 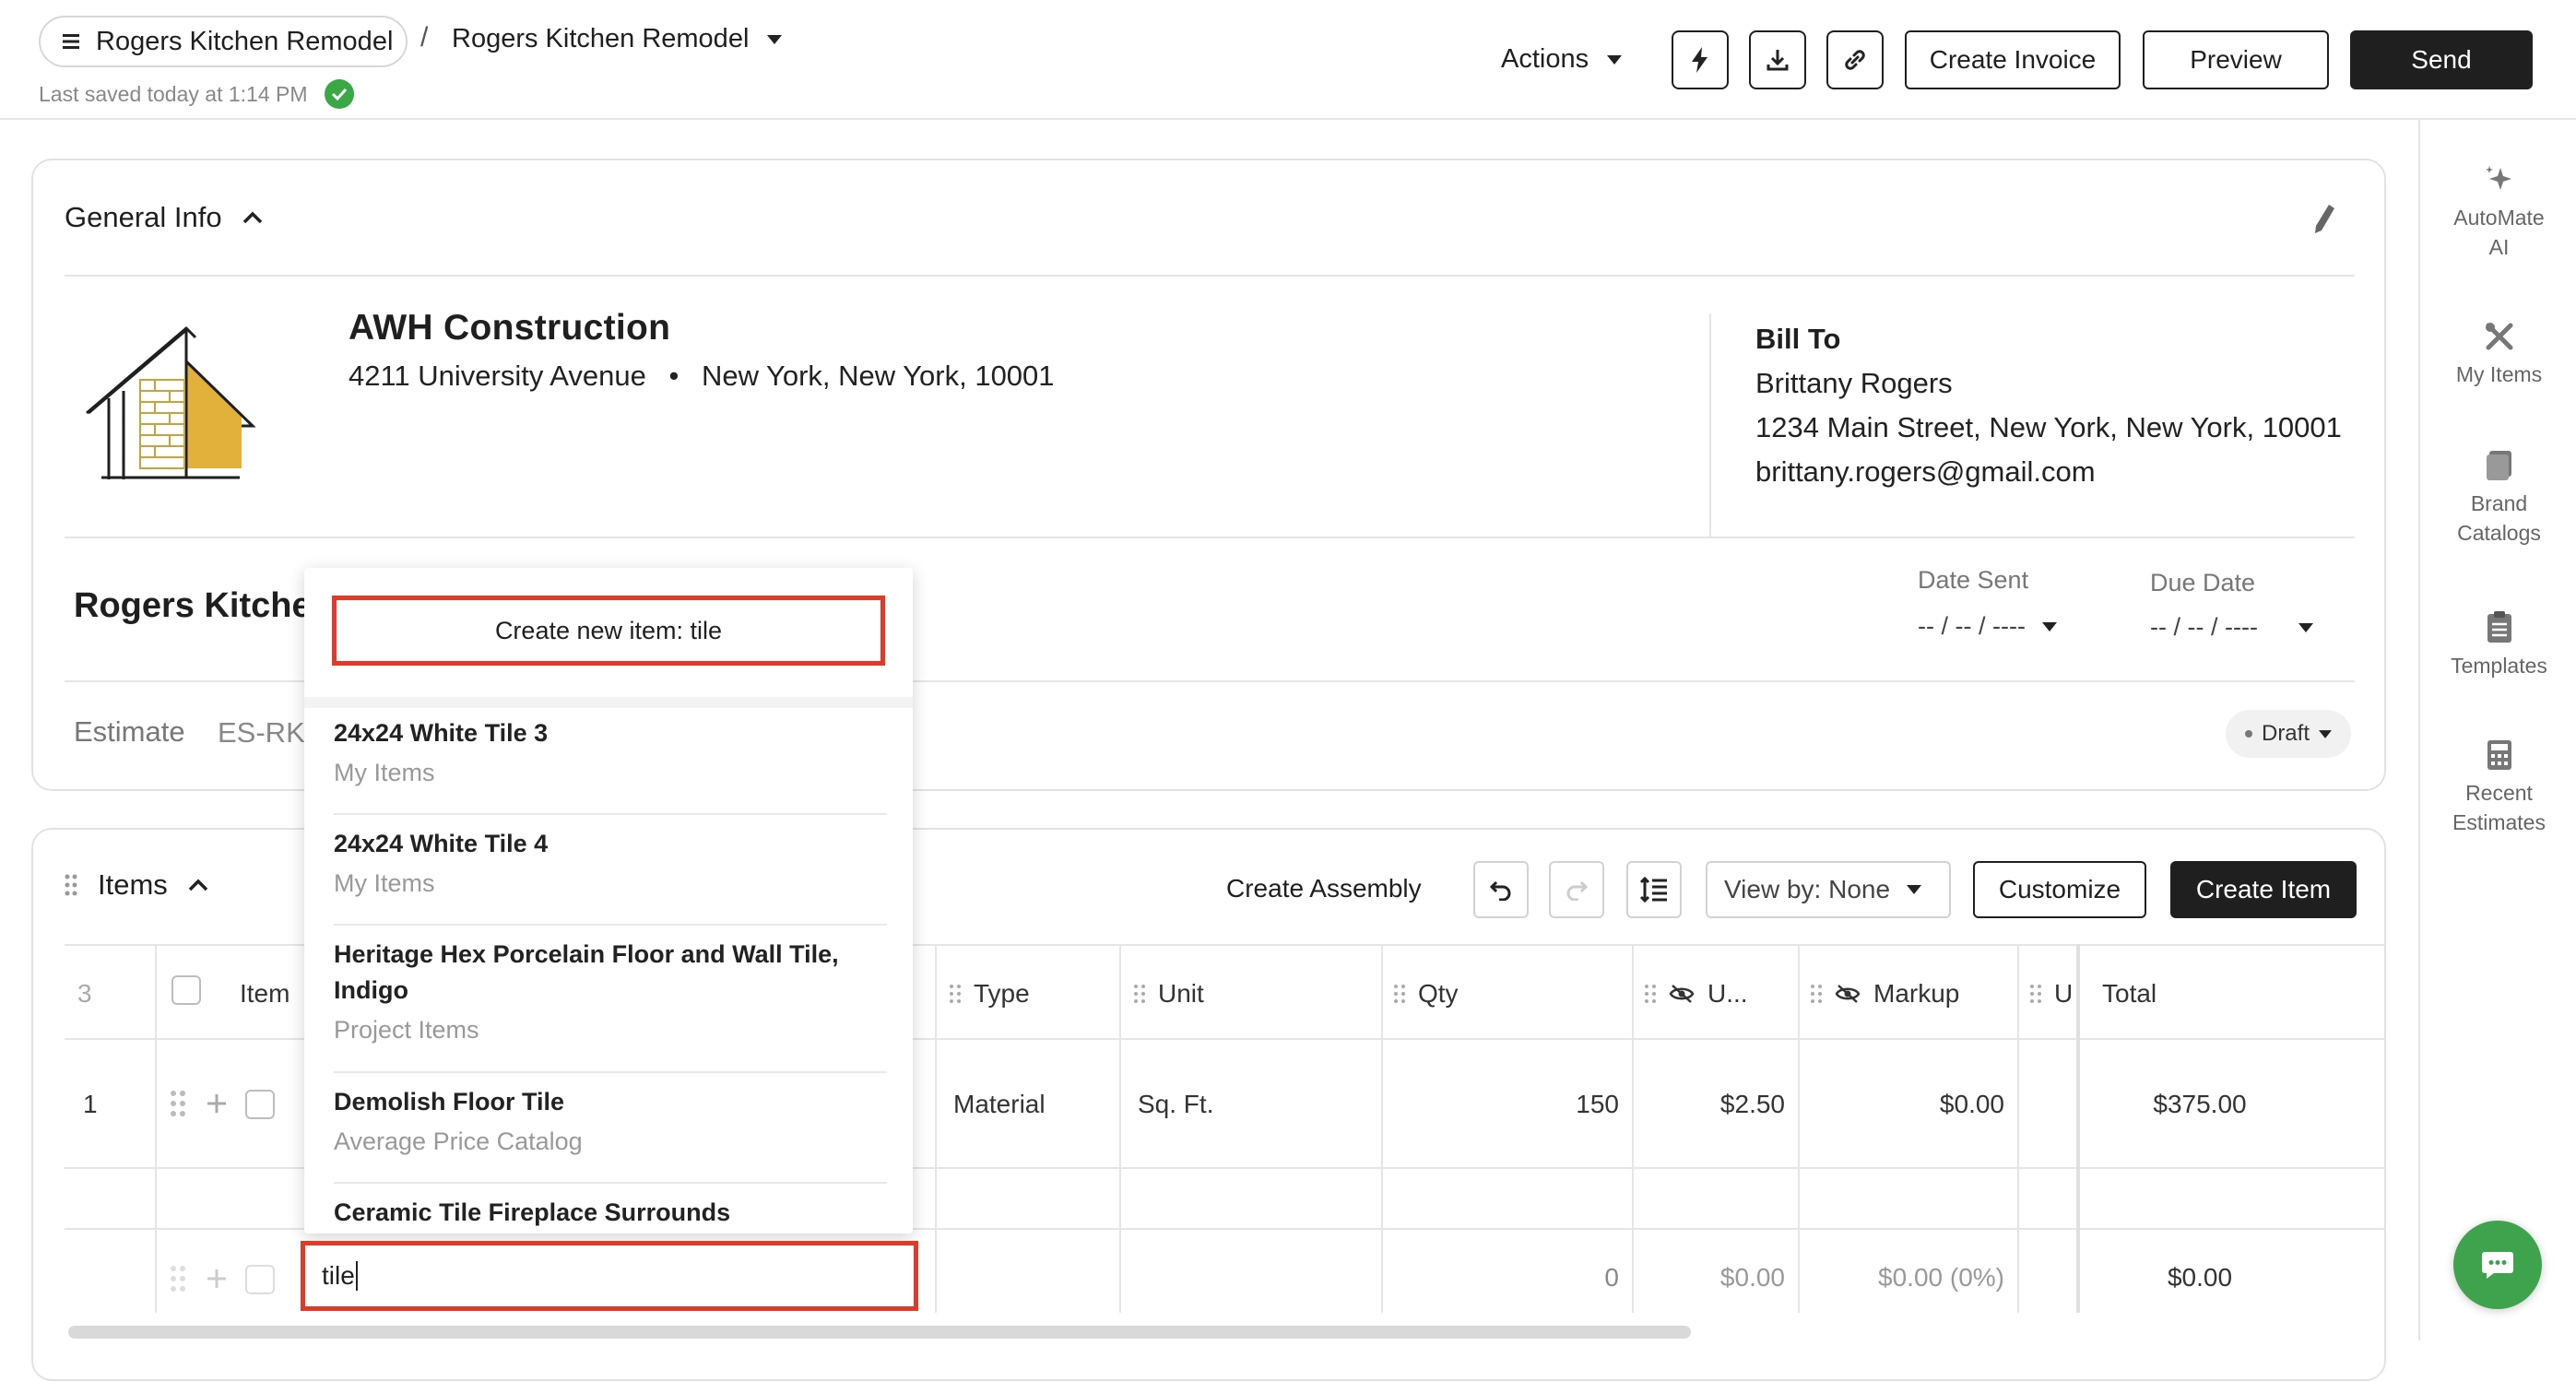 I want to click on row-qty: 150, so click(x=1501, y=1104).